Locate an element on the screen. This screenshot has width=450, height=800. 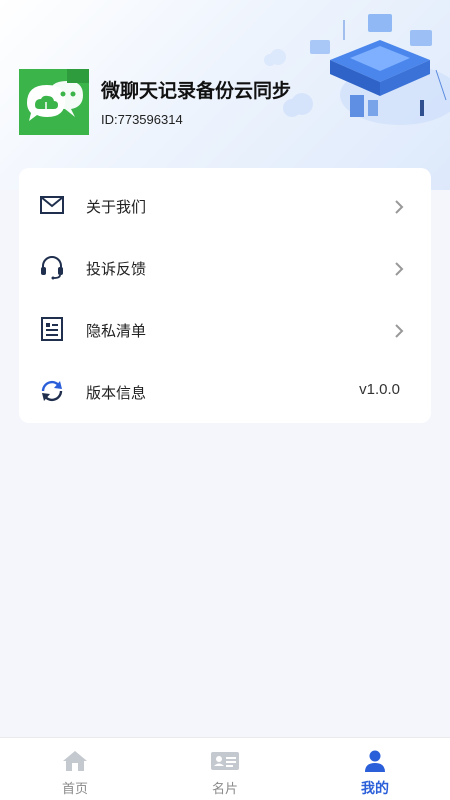
tab-label: 名片 is located at coordinates (224, 789).